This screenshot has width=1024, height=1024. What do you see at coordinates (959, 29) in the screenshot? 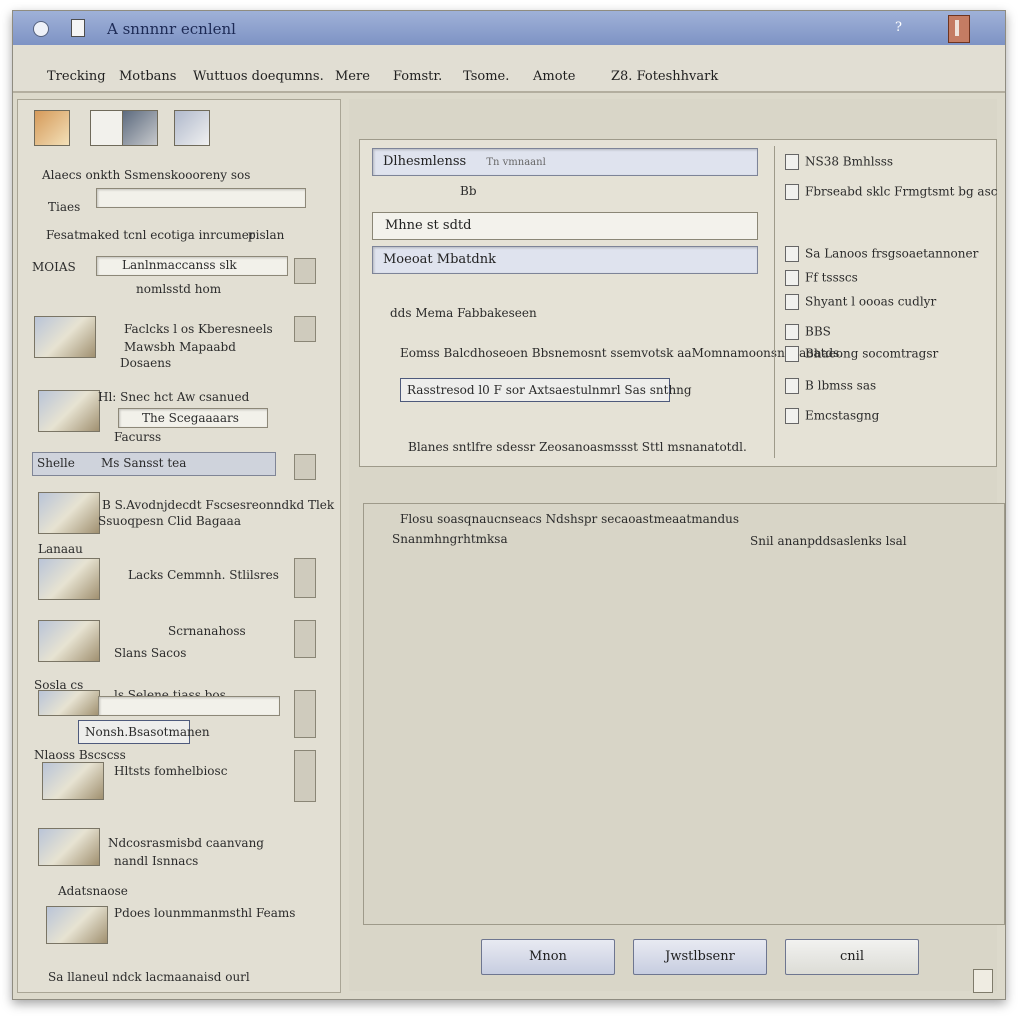
I see `close-button` at bounding box center [959, 29].